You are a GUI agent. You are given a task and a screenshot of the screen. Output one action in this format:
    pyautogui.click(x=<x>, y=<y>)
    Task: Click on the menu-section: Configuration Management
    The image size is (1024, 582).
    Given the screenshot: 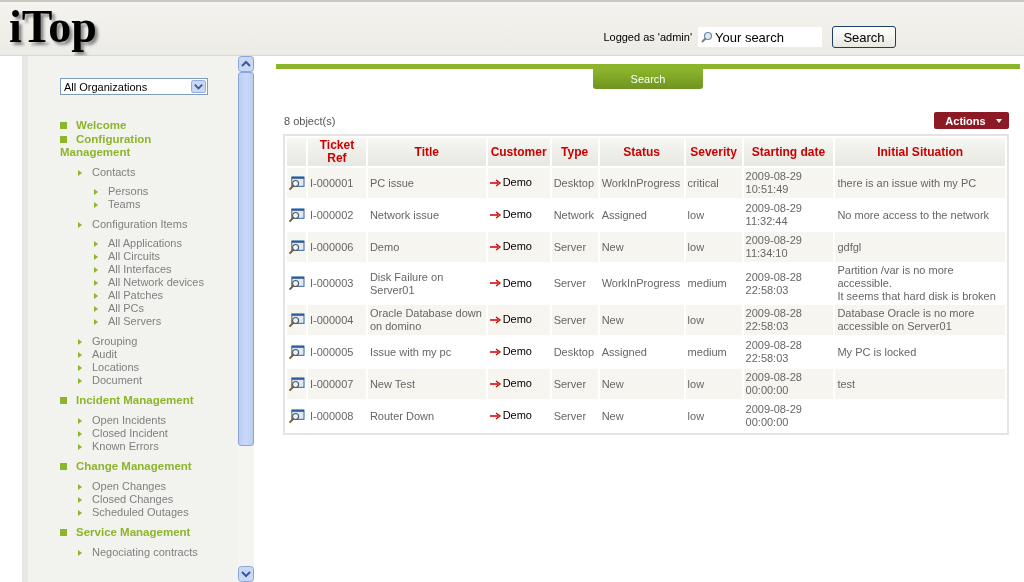 What is the action you would take?
    pyautogui.click(x=136, y=146)
    